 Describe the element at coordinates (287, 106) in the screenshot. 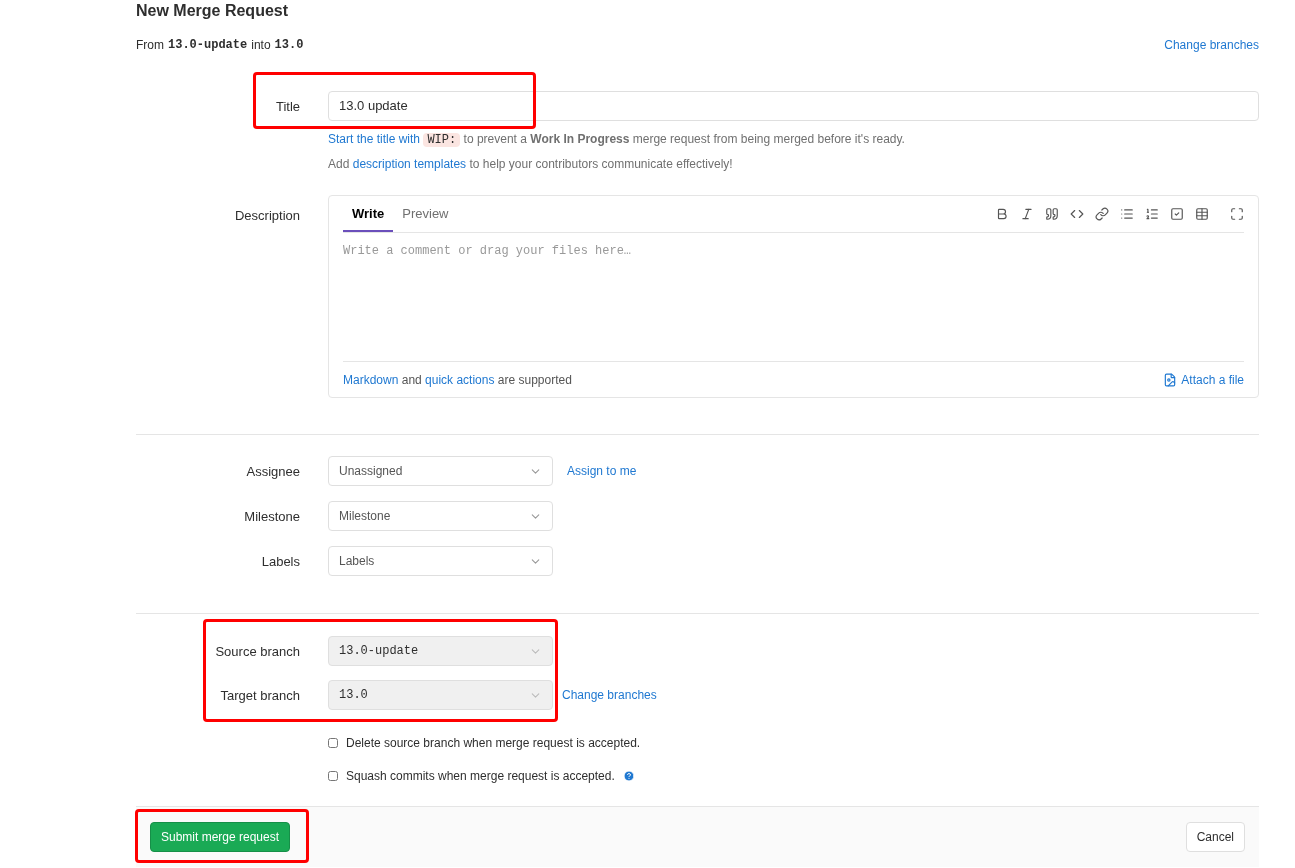

I see `field-label: Title` at that location.